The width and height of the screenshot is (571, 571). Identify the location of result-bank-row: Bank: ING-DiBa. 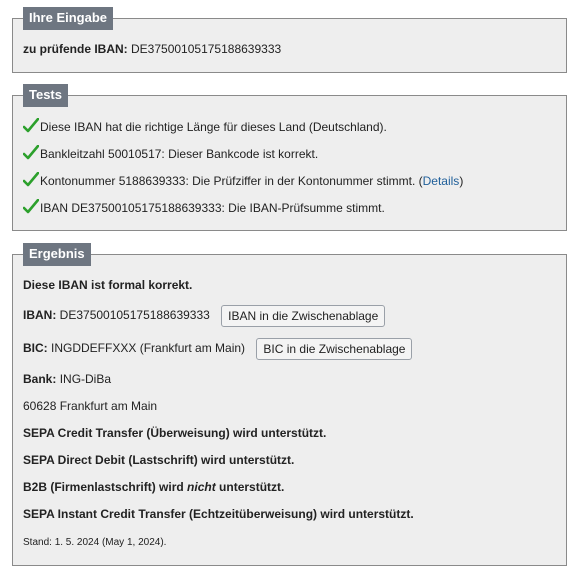
(67, 379).